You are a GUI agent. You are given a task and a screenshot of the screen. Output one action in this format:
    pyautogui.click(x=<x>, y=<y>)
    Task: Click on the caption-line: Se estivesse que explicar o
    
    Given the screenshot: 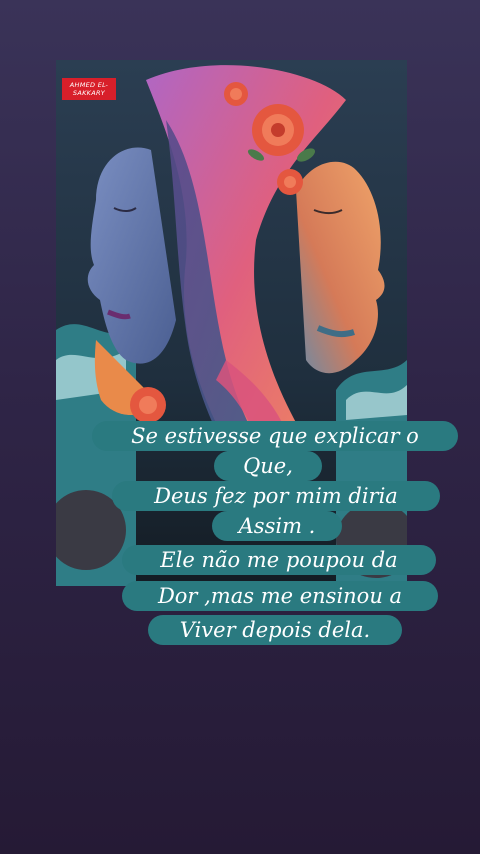 What is the action you would take?
    pyautogui.click(x=275, y=436)
    